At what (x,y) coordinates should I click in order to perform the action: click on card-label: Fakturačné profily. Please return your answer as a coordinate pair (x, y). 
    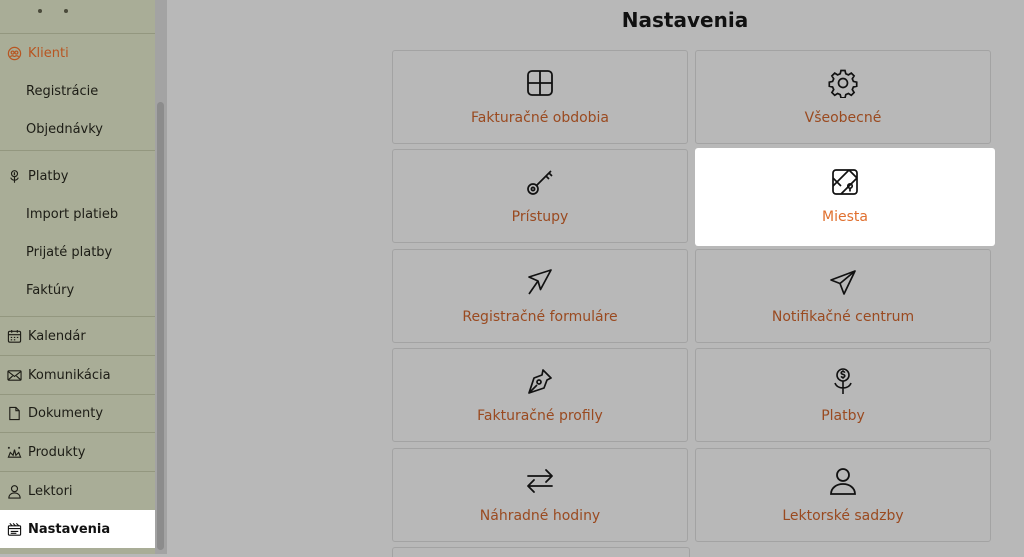
    Looking at the image, I should click on (540, 416).